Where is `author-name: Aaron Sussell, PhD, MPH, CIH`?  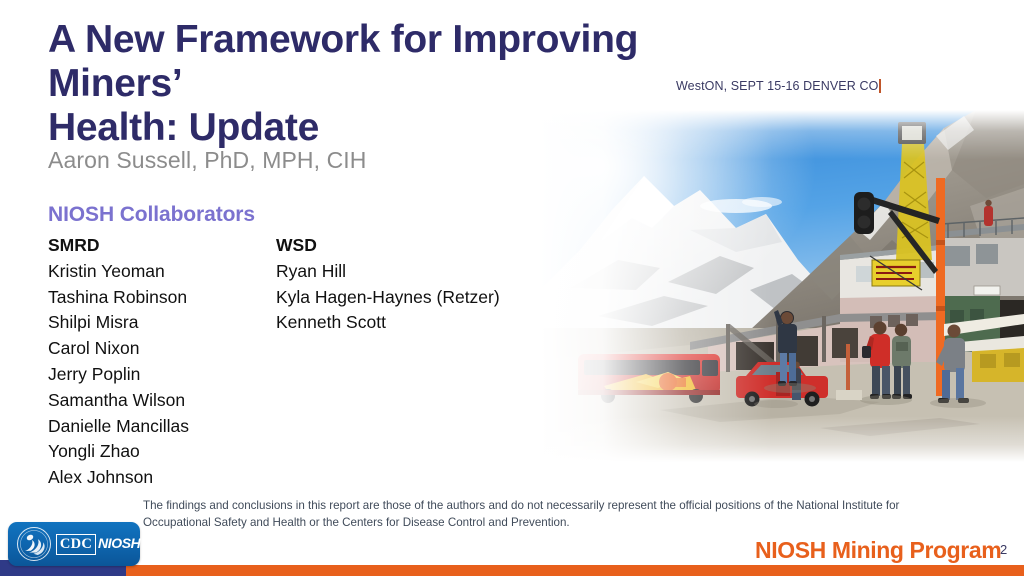
author-name: Aaron Sussell, PhD, MPH, CIH is located at coordinates (207, 160).